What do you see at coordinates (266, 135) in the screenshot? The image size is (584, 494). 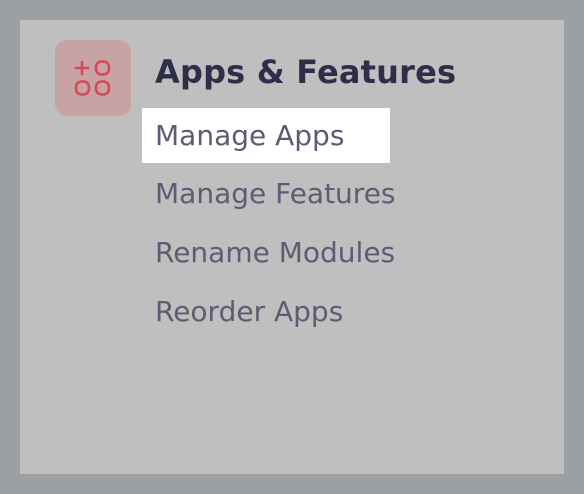 I see `menu-item-manage-apps: Manage Apps` at bounding box center [266, 135].